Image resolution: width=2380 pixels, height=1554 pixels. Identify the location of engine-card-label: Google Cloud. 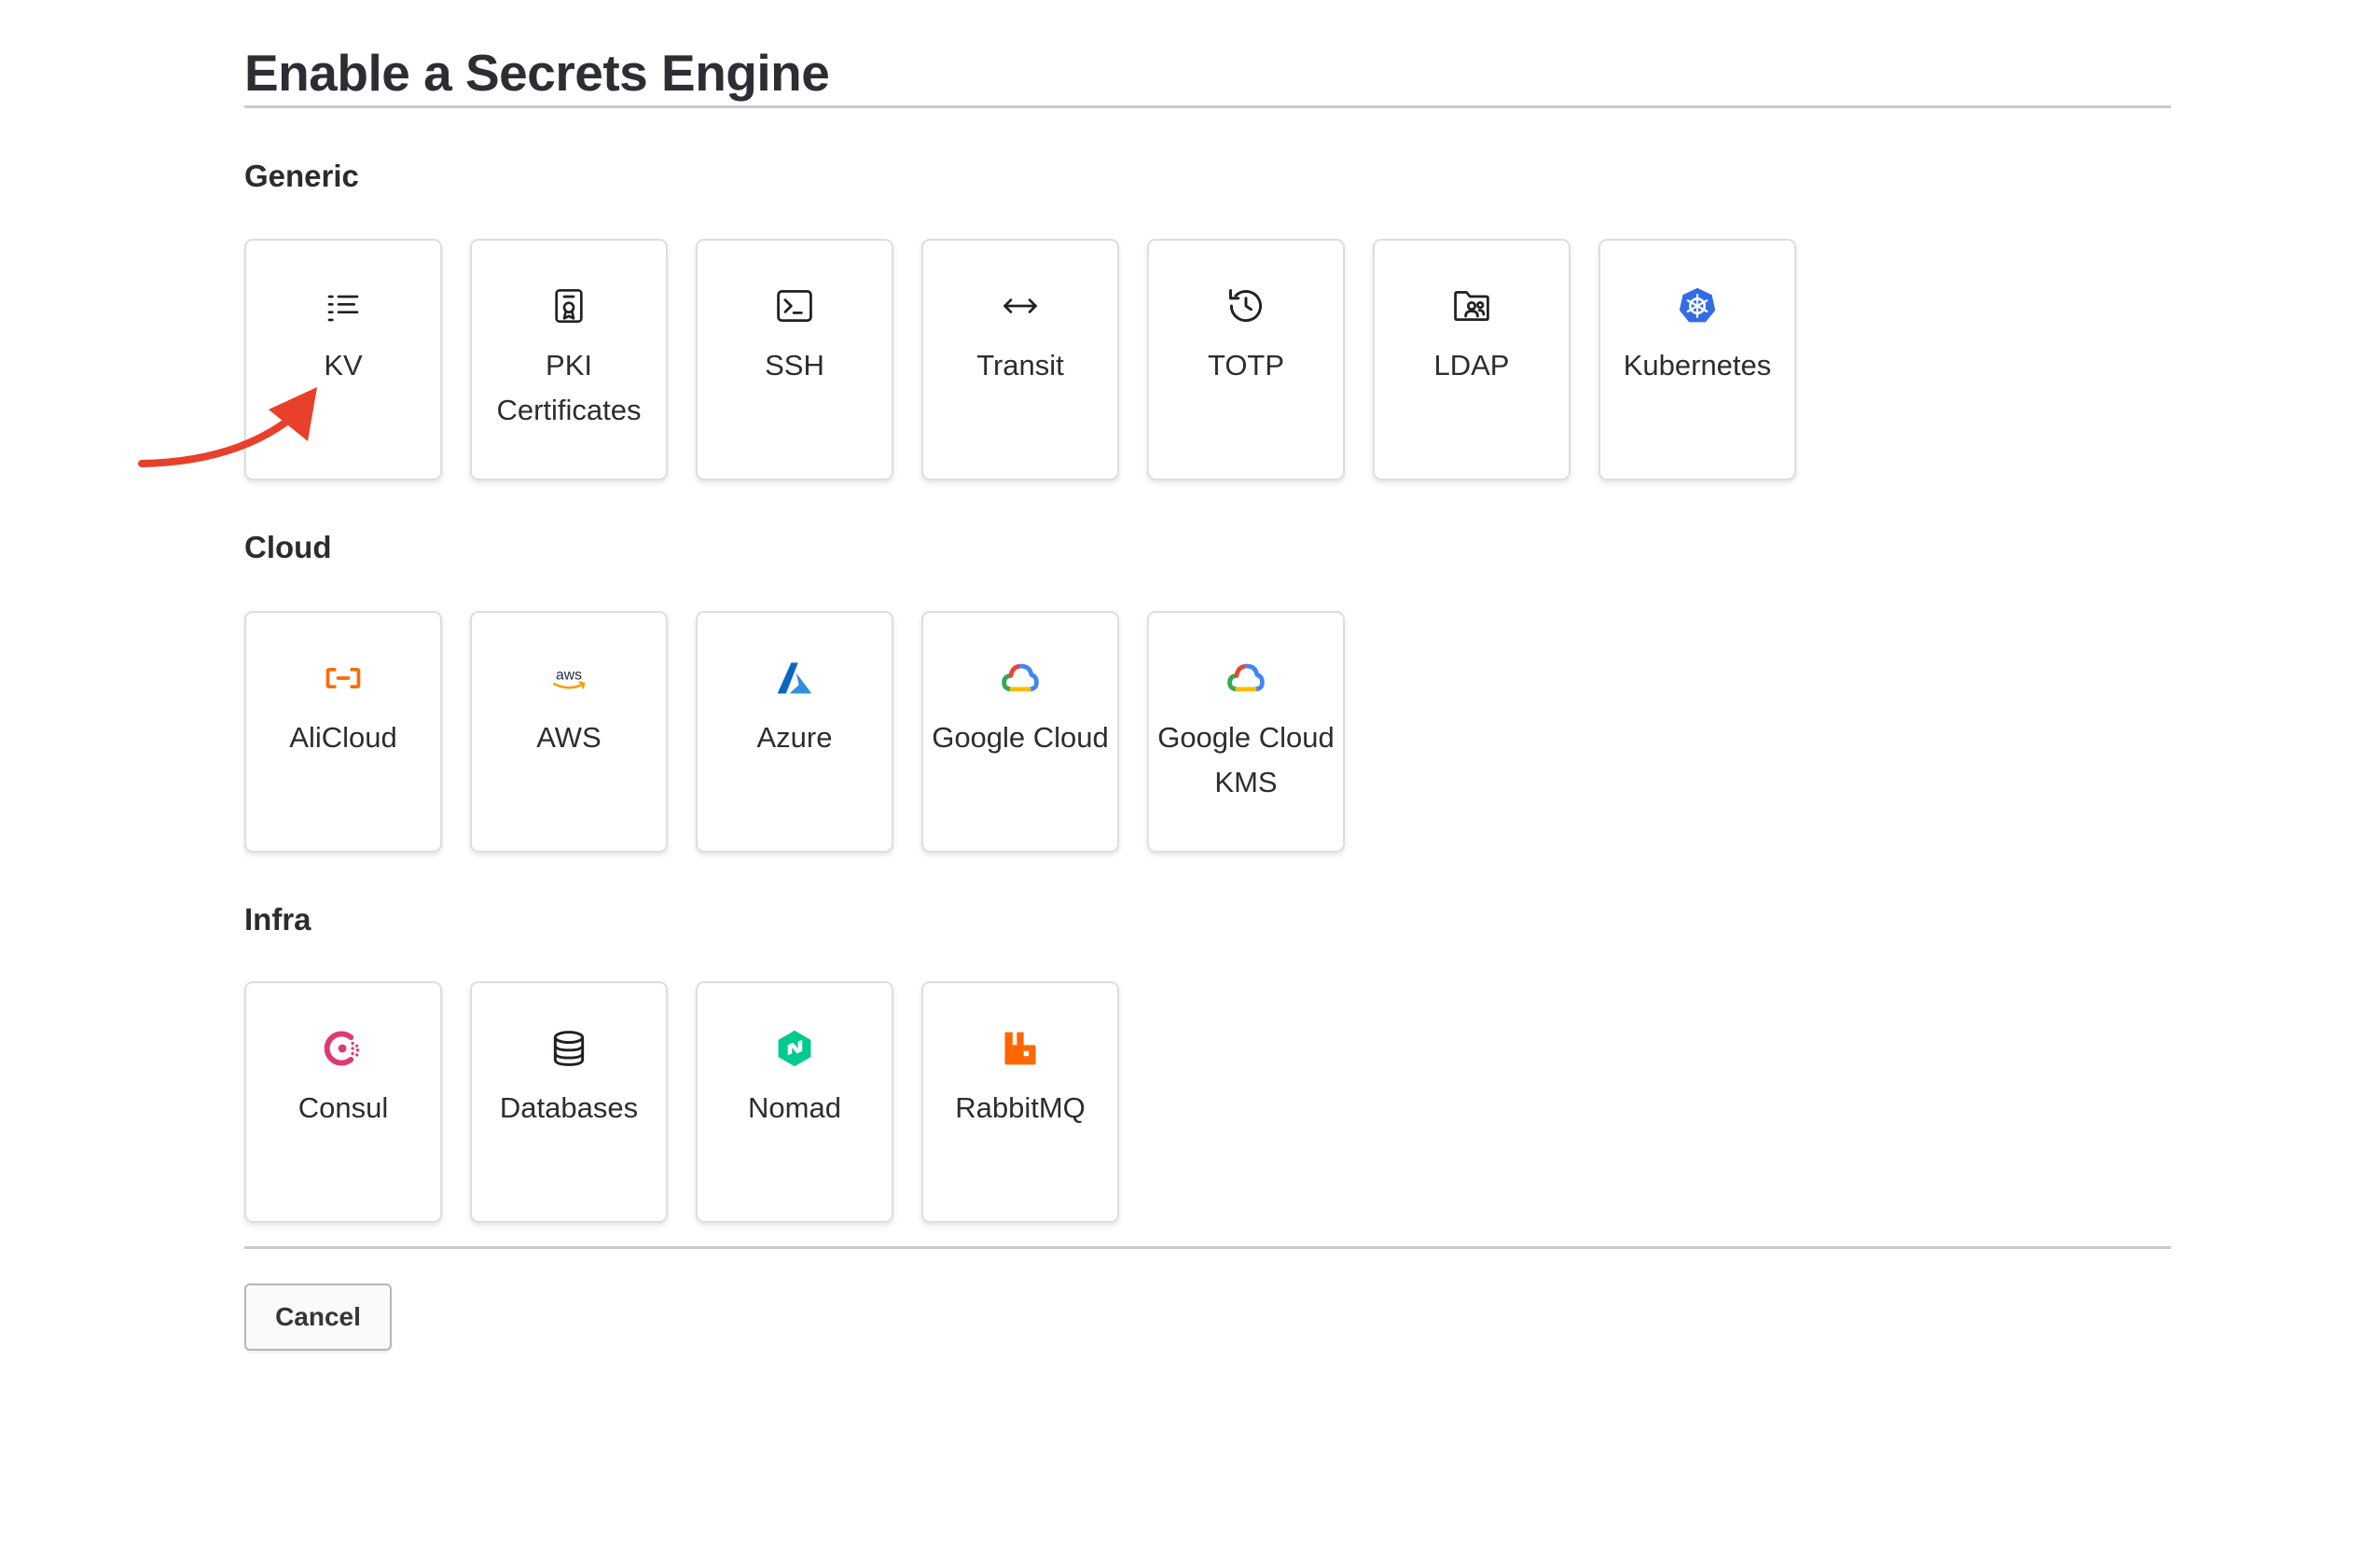
(1020, 737).